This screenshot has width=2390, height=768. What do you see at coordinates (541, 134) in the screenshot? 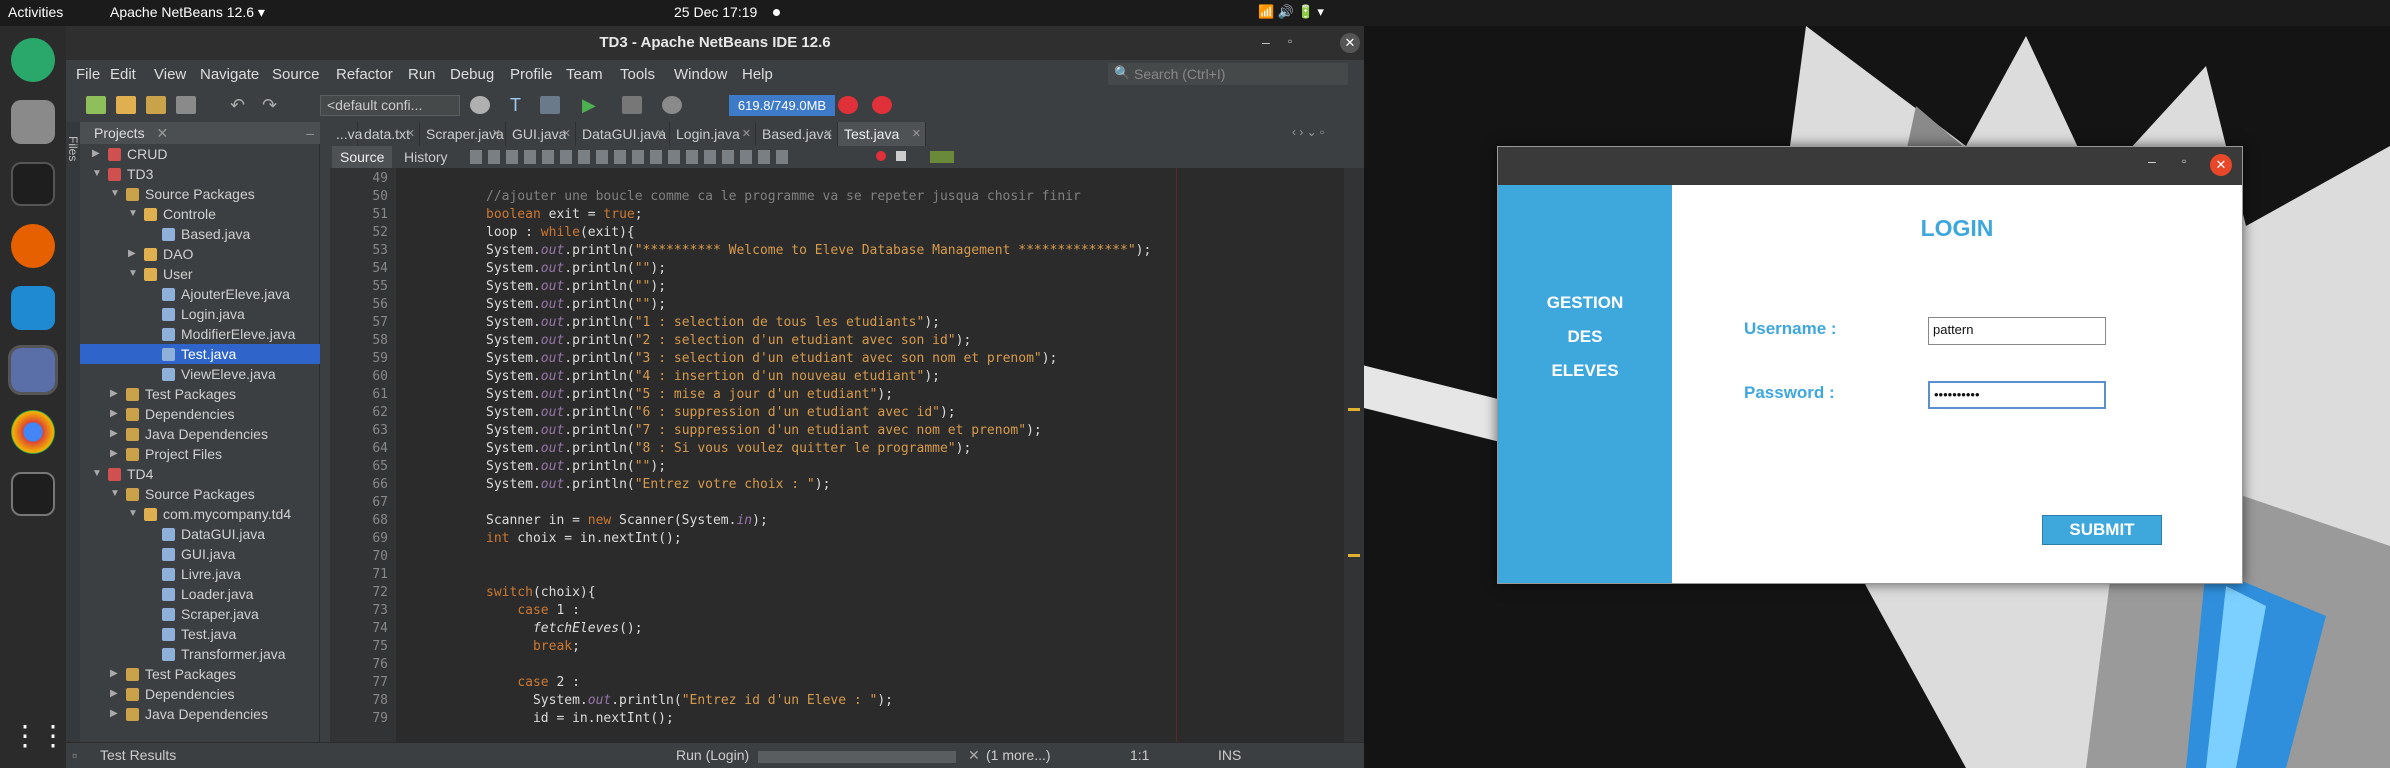
I see `tab-editor-file: GUI.java ✕` at bounding box center [541, 134].